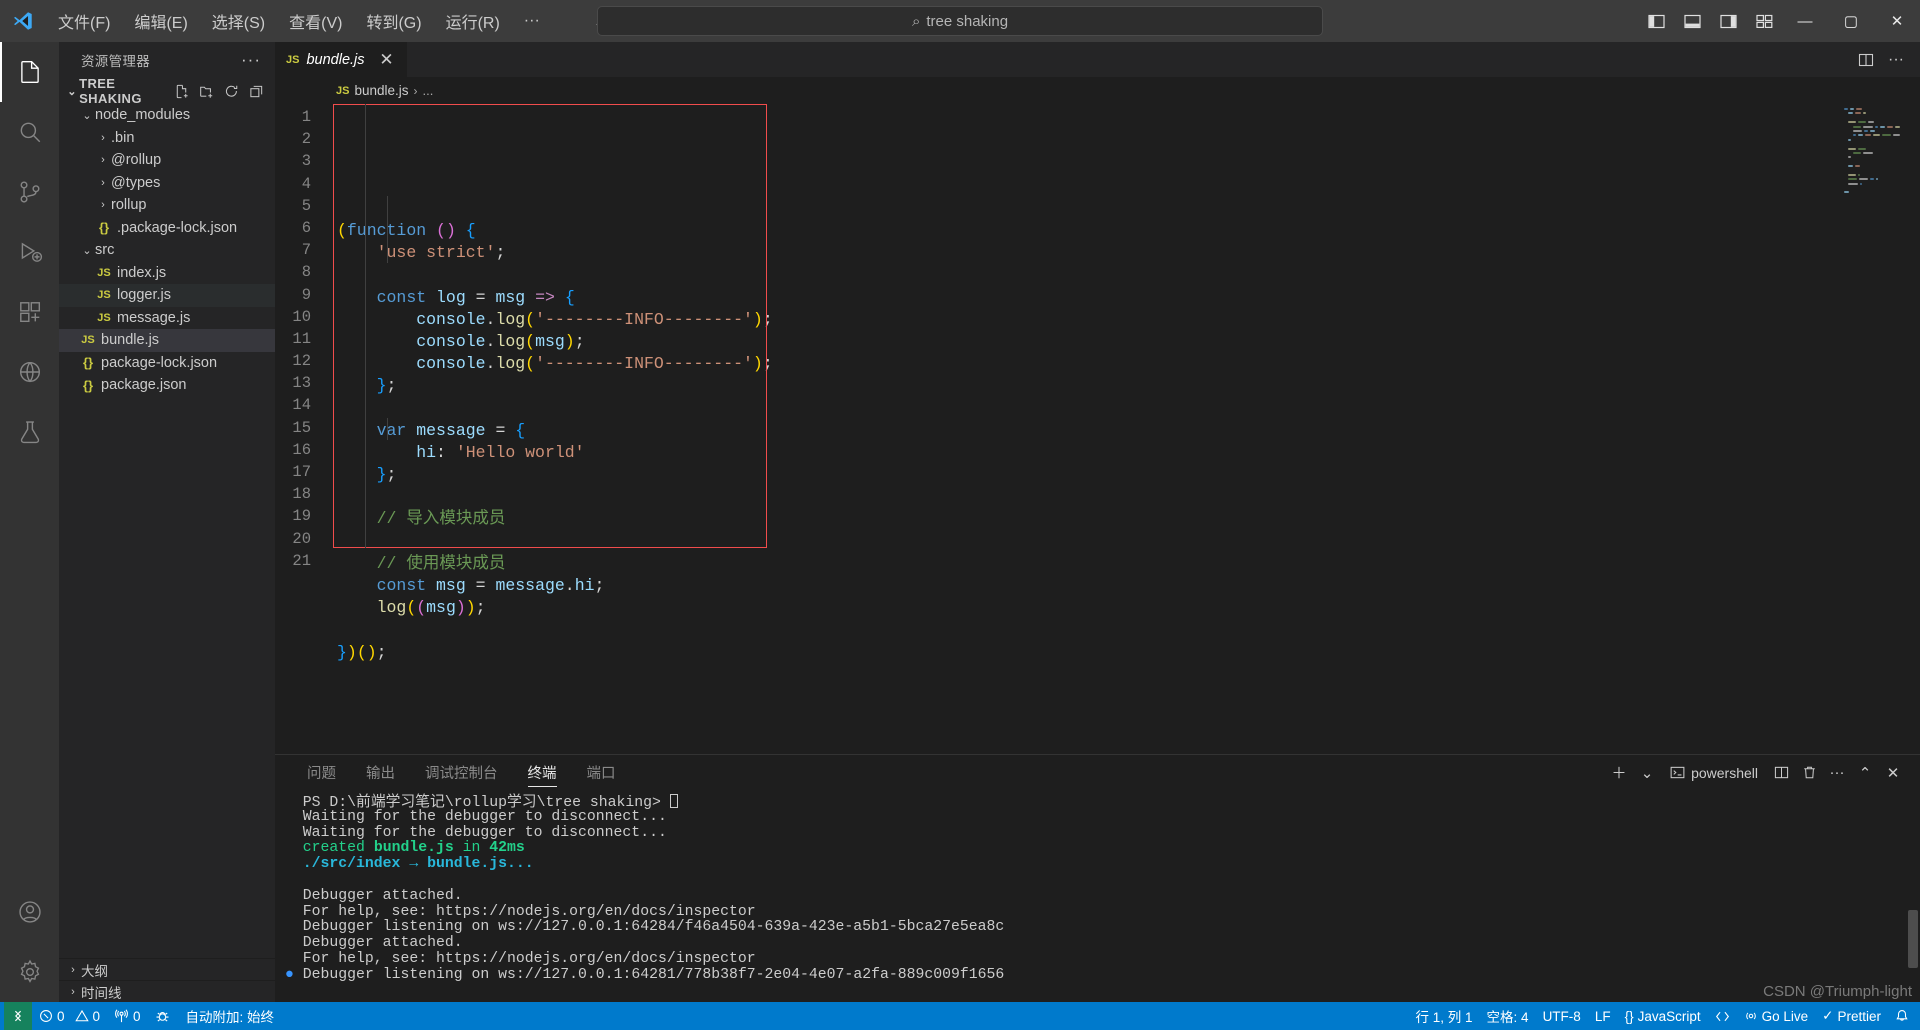  I want to click on plus-icon: ＋, so click(1619, 773).